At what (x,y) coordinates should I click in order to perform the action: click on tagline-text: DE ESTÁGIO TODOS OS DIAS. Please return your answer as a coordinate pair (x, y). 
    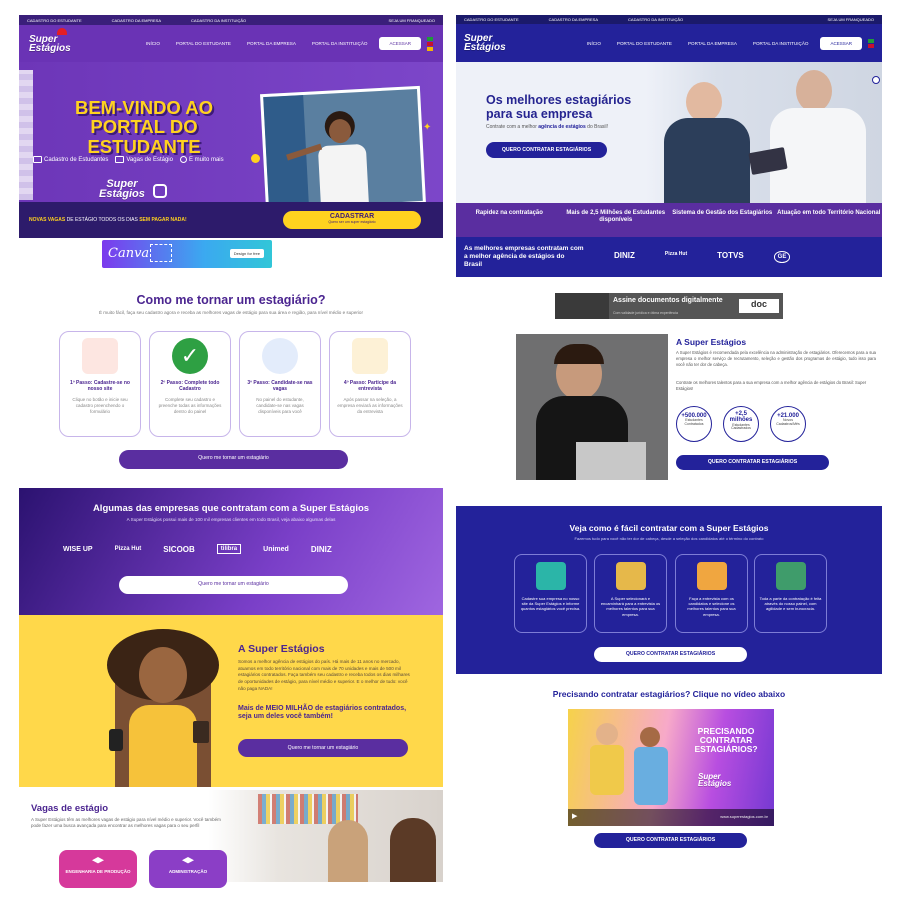
    Looking at the image, I should click on (102, 220).